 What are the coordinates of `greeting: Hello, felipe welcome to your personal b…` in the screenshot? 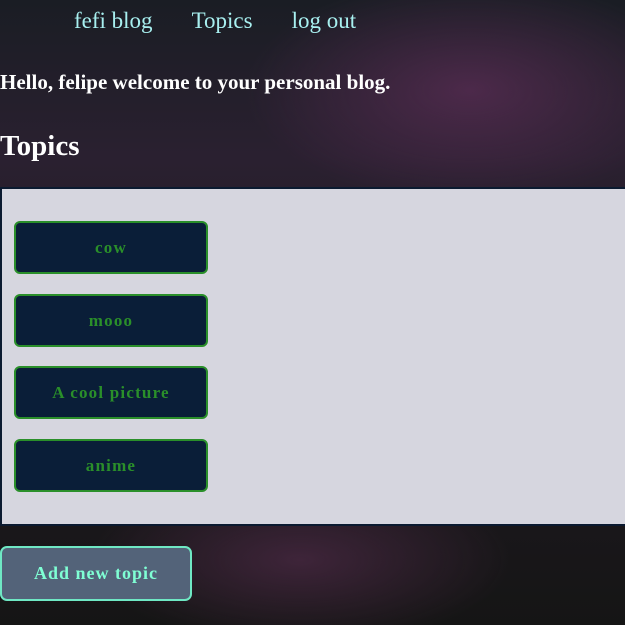 It's located at (195, 82).